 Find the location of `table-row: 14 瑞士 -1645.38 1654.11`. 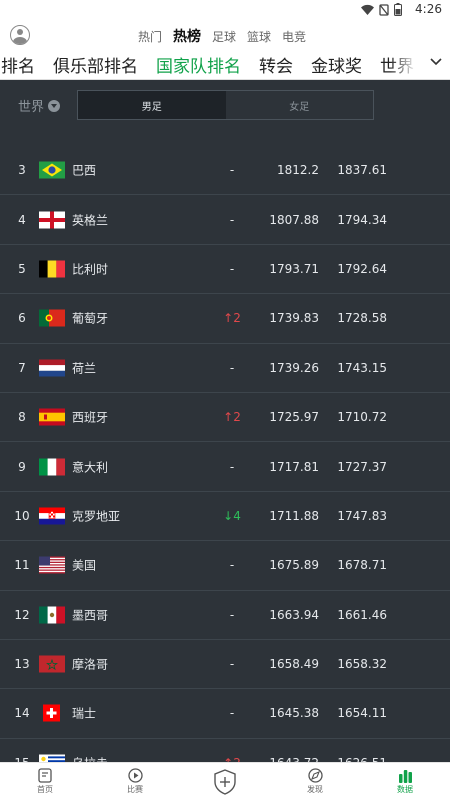

table-row: 14 瑞士 -1645.38 1654.11 is located at coordinates (225, 714).